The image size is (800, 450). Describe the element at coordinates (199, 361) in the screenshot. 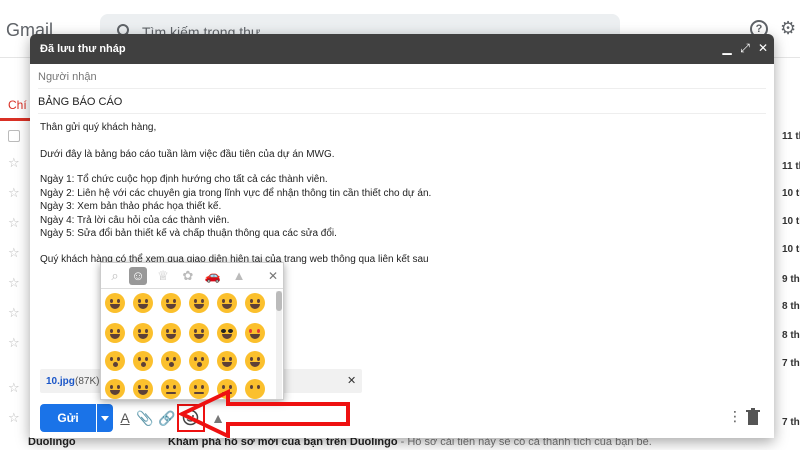

I see `emoji-kiss-closed-eyes-icon` at that location.